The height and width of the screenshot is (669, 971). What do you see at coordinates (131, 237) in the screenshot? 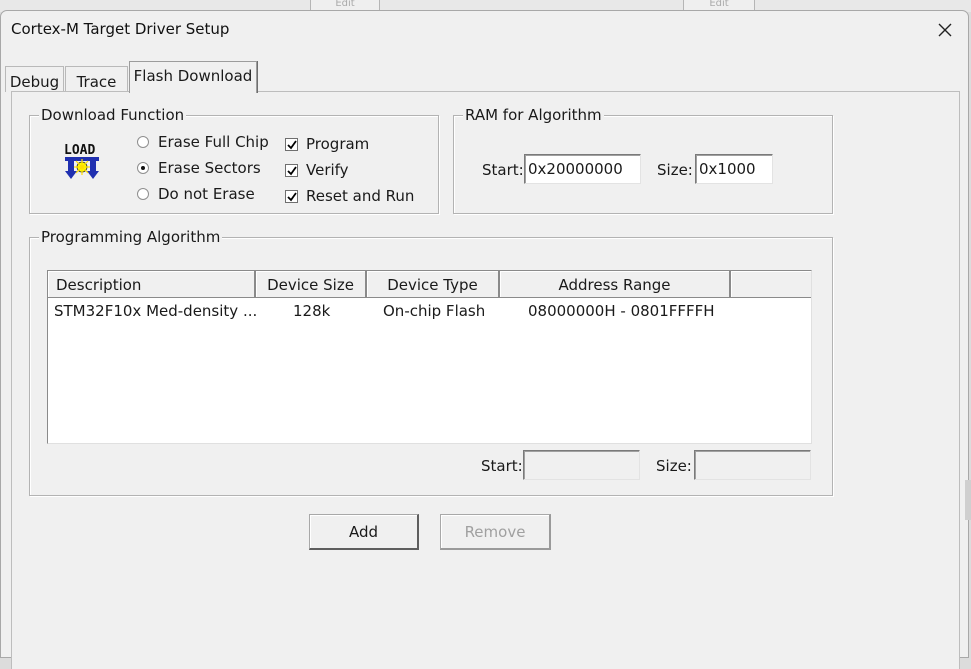
I see `group-legend: Programming Algorithm` at bounding box center [131, 237].